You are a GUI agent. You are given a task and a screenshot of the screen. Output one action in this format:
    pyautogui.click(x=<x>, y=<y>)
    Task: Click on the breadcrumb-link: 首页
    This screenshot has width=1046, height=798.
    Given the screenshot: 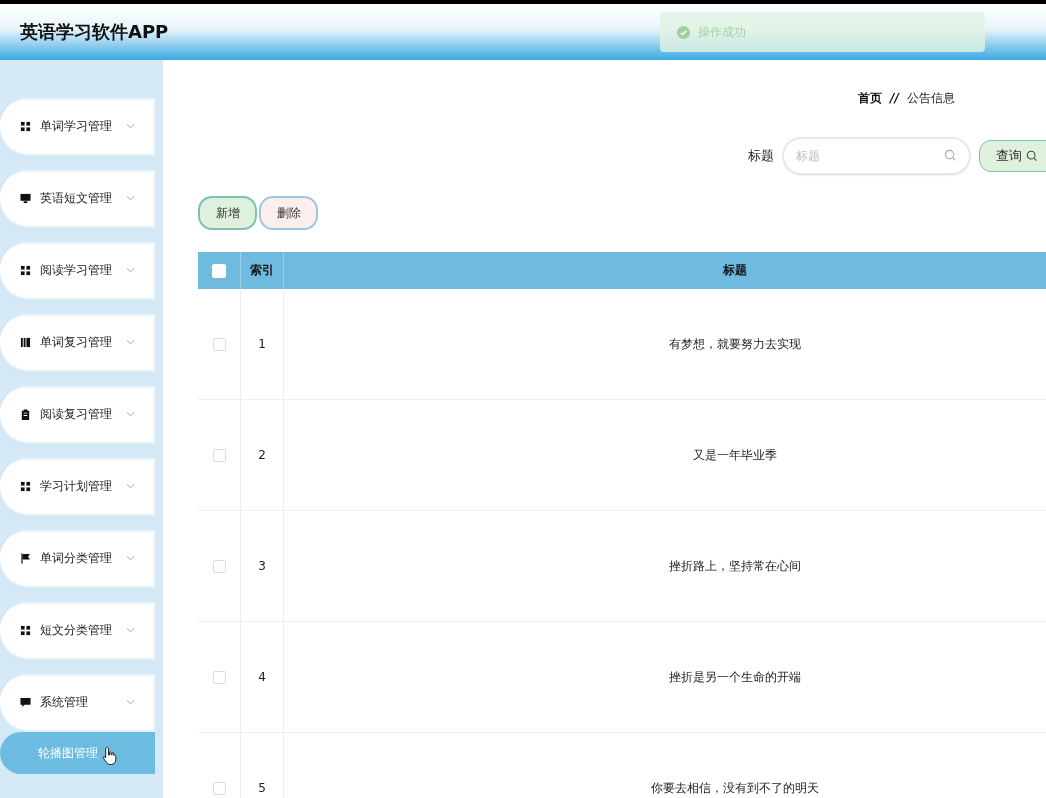 What is the action you would take?
    pyautogui.click(x=870, y=98)
    